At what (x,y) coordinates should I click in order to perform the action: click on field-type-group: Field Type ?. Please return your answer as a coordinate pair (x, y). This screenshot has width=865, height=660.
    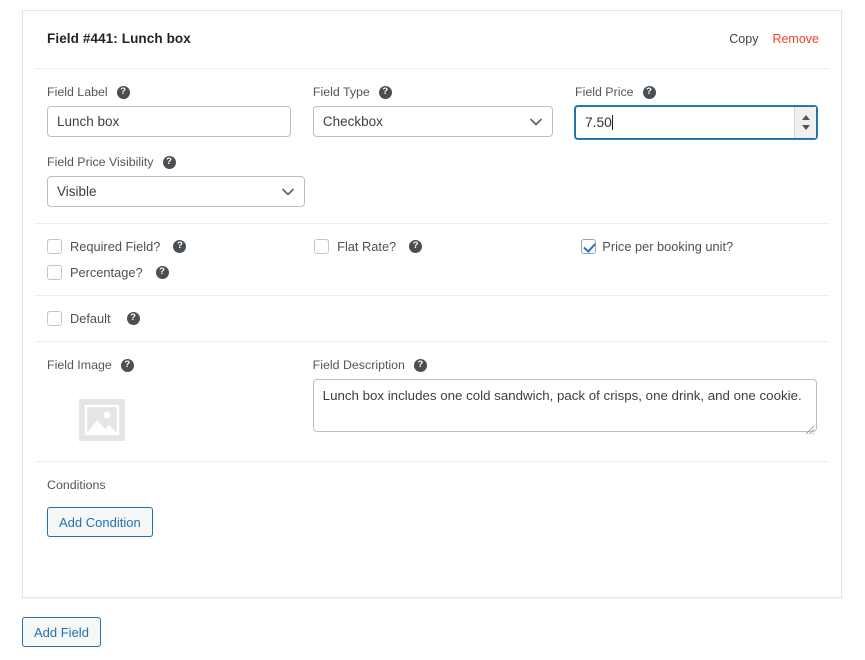
    Looking at the image, I should click on (432, 112).